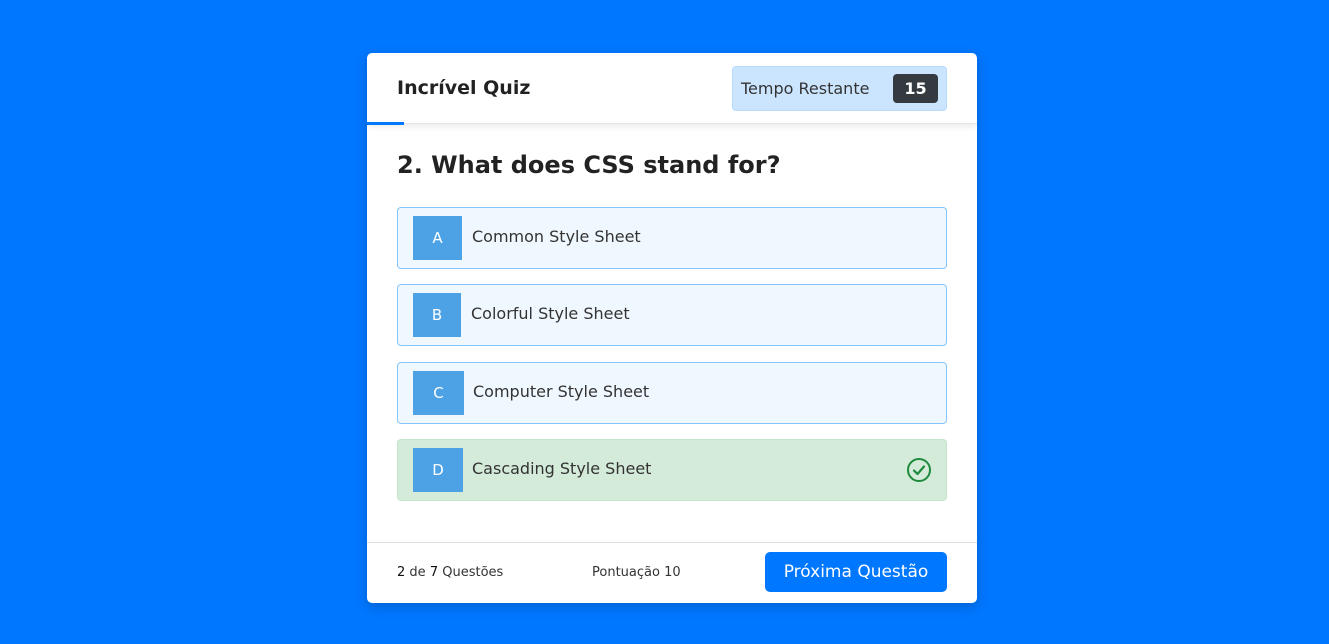 This screenshot has width=1329, height=644. Describe the element at coordinates (437, 315) in the screenshot. I see `option-letter: B` at that location.